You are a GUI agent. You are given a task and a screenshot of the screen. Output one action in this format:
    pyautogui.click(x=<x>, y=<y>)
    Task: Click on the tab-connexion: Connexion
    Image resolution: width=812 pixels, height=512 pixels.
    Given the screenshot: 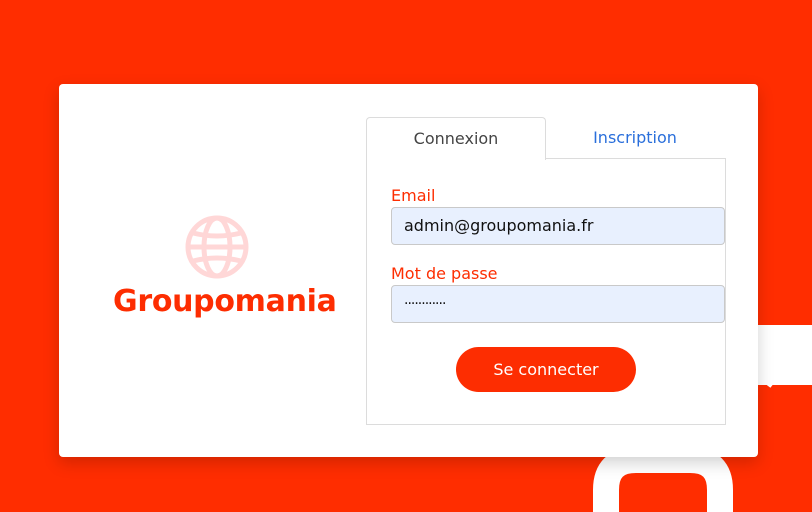 What is the action you would take?
    pyautogui.click(x=456, y=138)
    